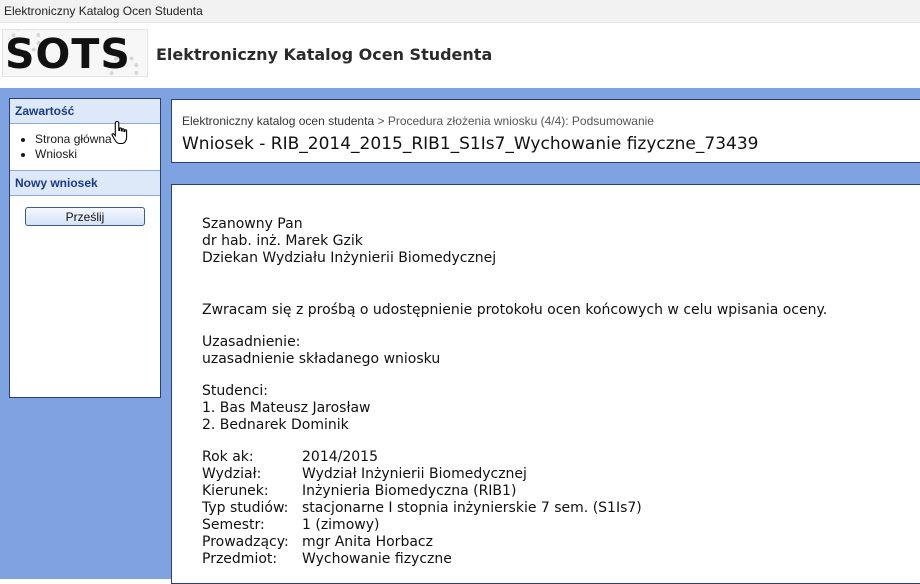  I want to click on meta-key: Typ studiów:, so click(245, 508).